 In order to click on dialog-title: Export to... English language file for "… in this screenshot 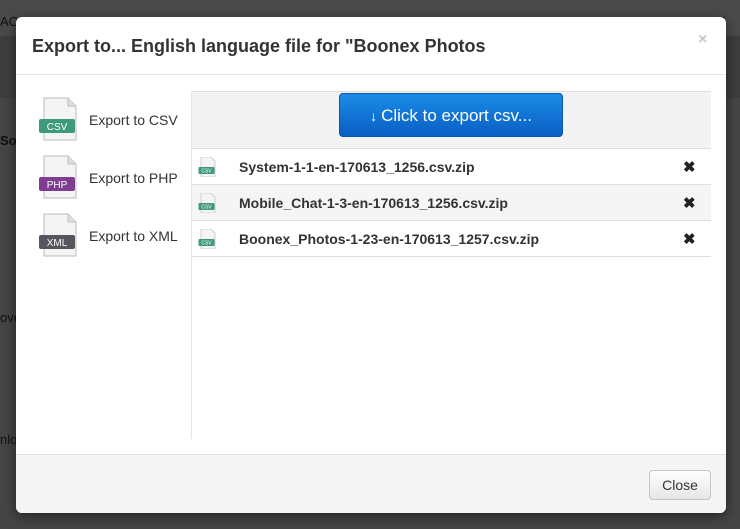, I will do `click(259, 46)`.